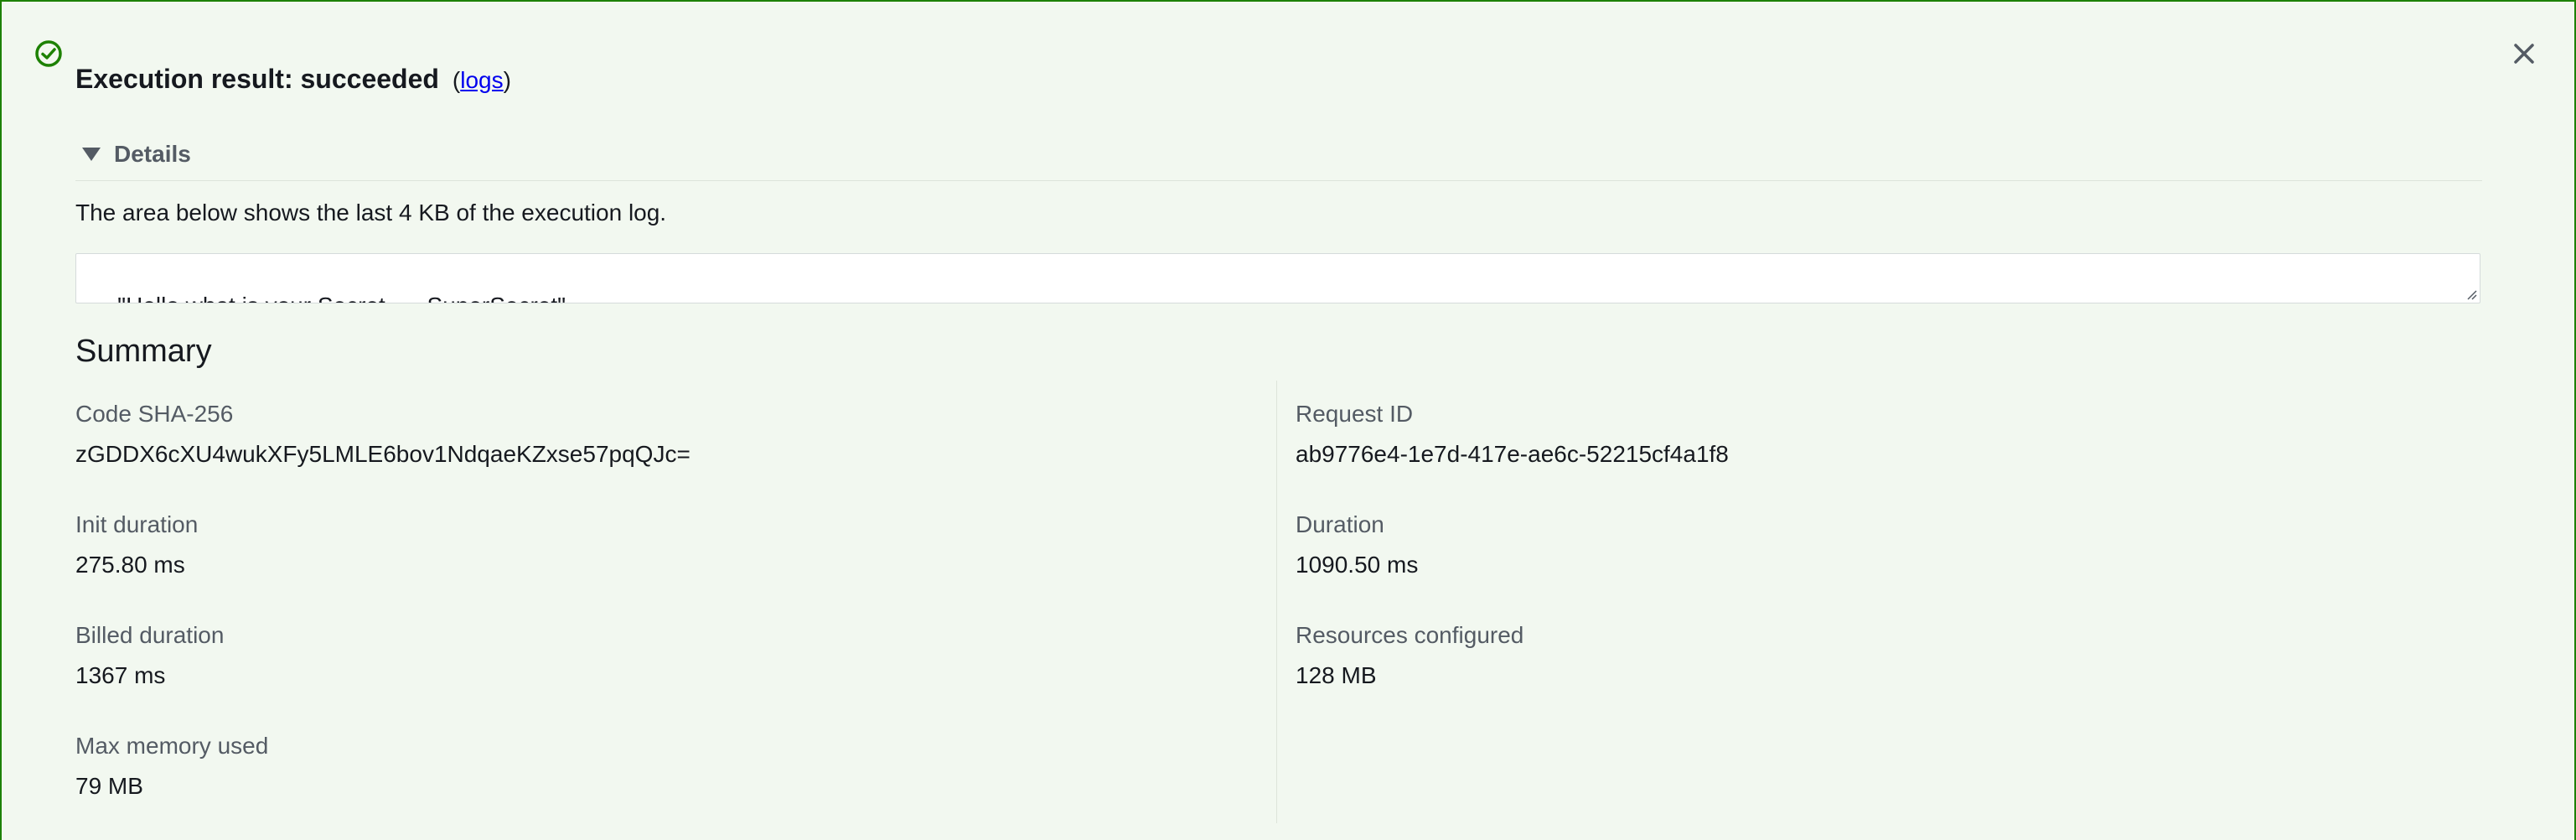 This screenshot has height=840, width=2576. I want to click on logs-link: logs, so click(481, 80).